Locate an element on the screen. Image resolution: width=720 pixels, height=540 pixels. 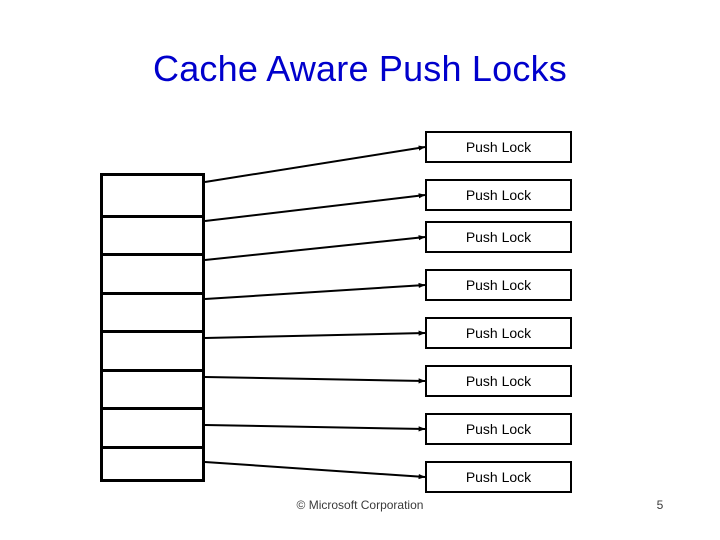
page-number: 5 is located at coordinates (660, 505).